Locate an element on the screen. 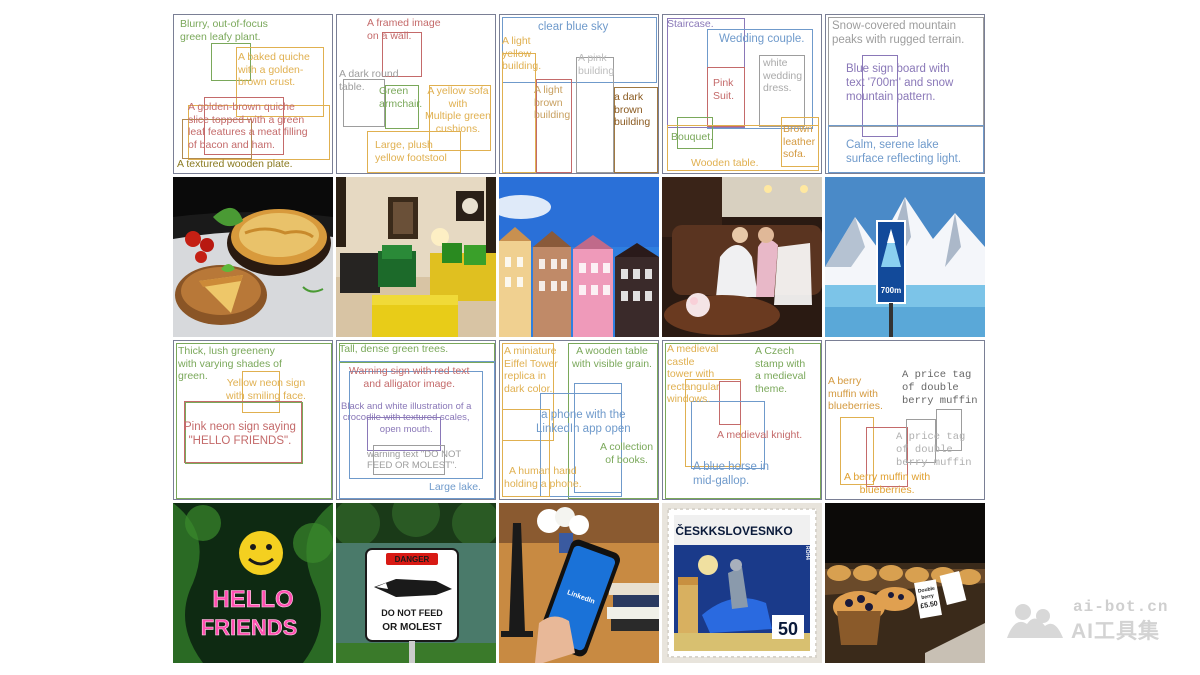 Image resolution: width=1200 pixels, height=675 pixels. layout-label: A wooden table with visible grain. is located at coordinates (612, 357).